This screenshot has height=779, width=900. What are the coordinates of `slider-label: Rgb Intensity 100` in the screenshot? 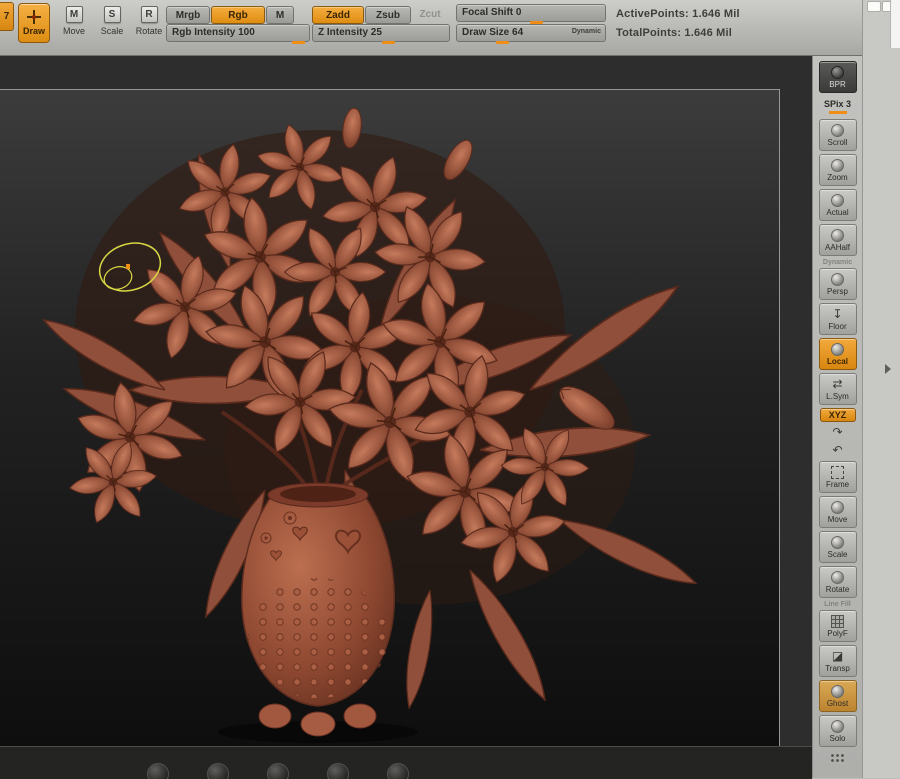 It's located at (213, 32).